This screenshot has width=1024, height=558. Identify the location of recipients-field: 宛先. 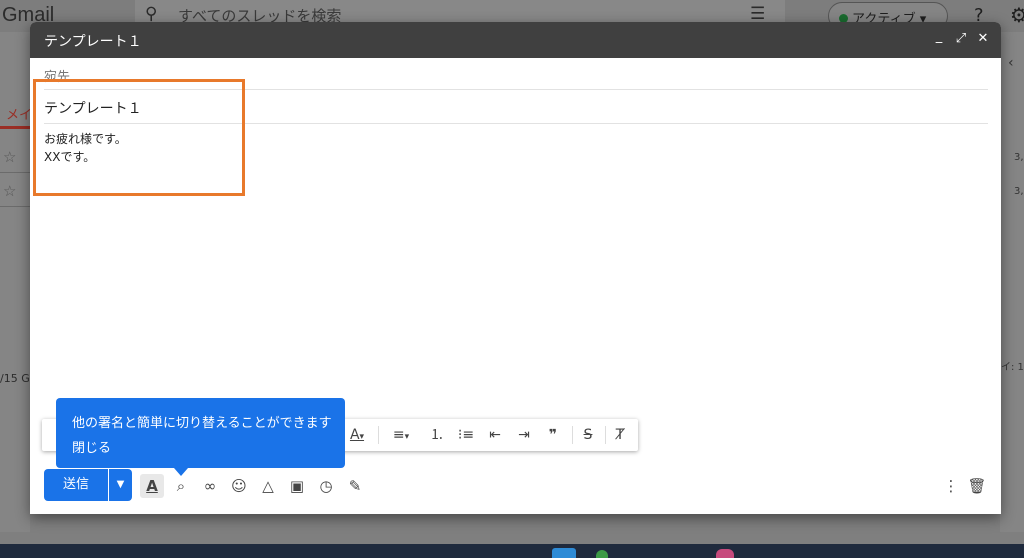
(516, 74).